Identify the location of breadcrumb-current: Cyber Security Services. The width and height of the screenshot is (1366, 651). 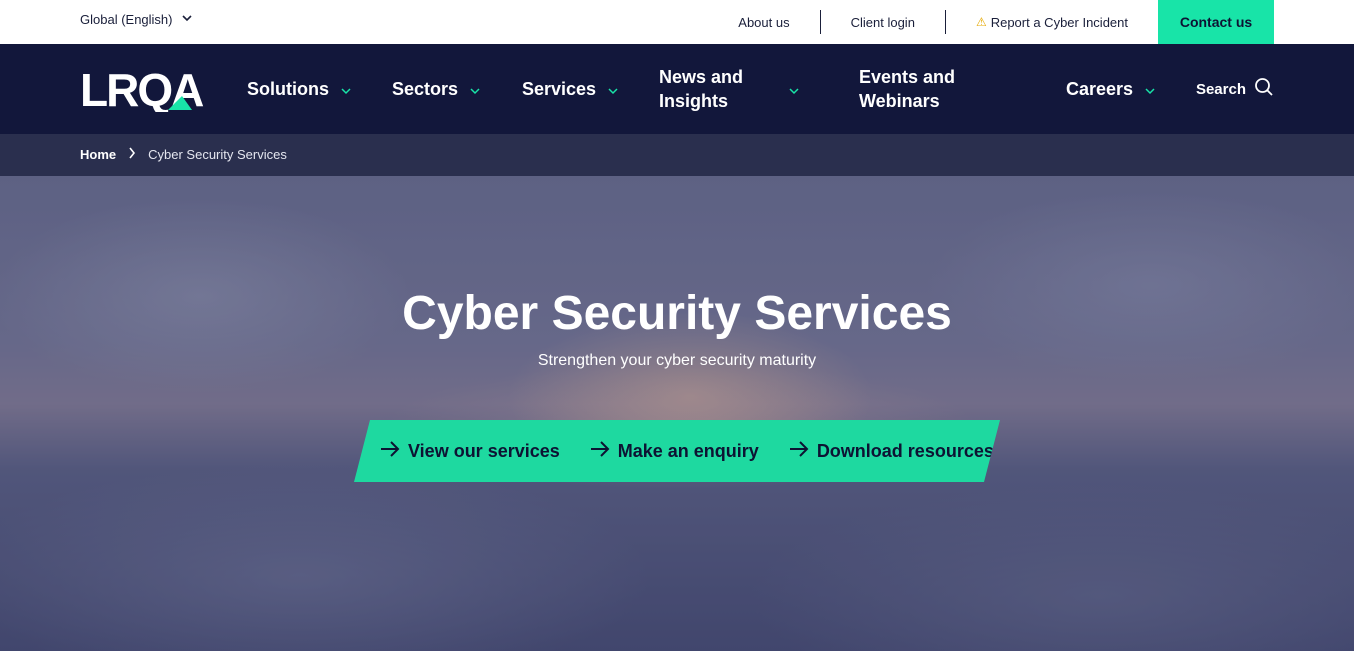
(217, 154).